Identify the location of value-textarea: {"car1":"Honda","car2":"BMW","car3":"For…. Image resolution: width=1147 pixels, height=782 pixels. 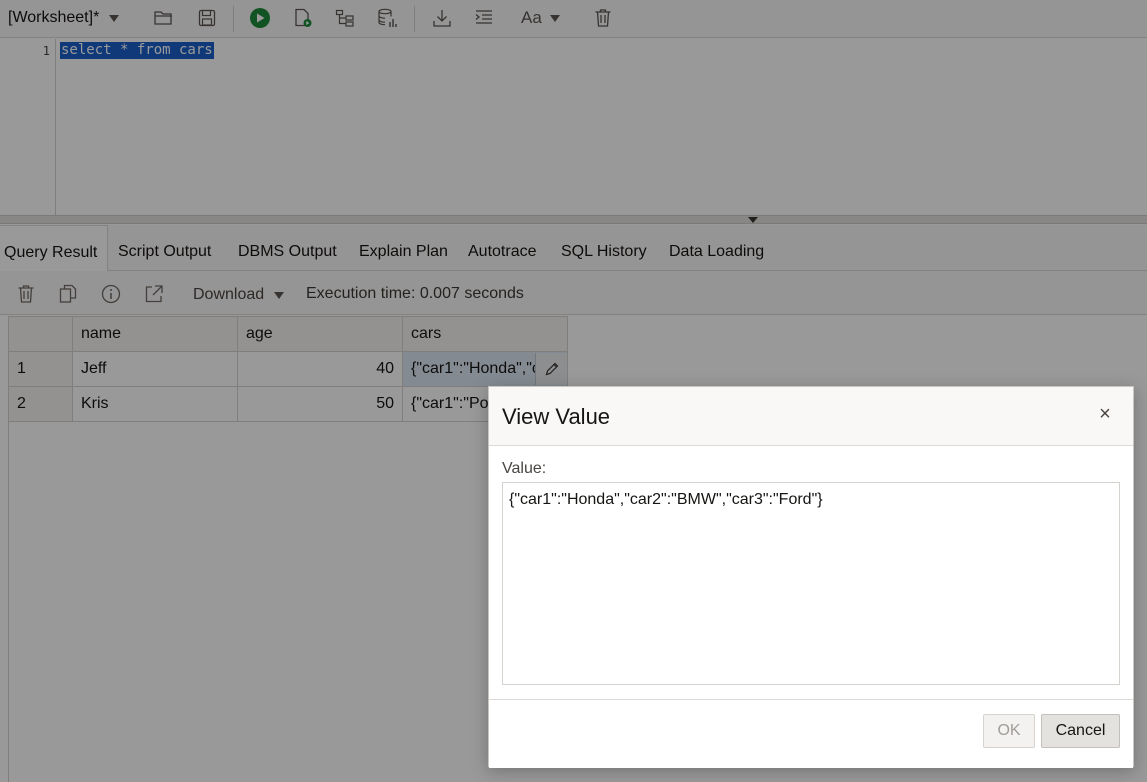
(811, 583).